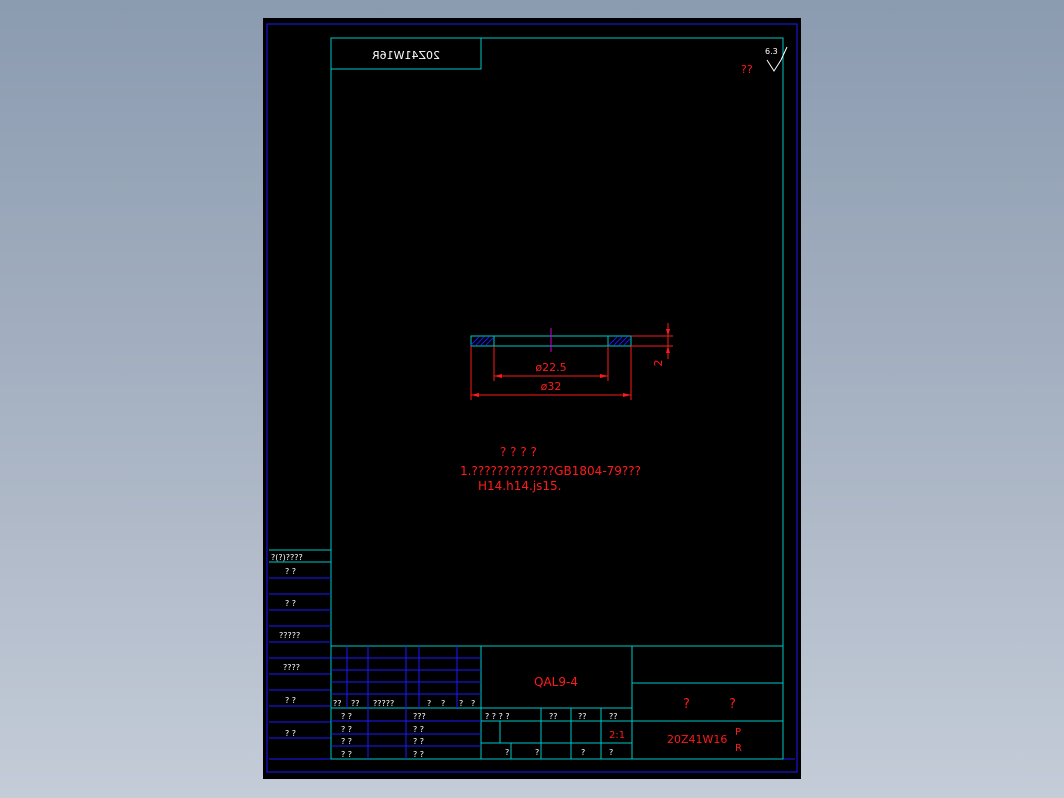 The height and width of the screenshot is (798, 1064). What do you see at coordinates (774, 65) in the screenshot?
I see `roughness-symbol-icon` at bounding box center [774, 65].